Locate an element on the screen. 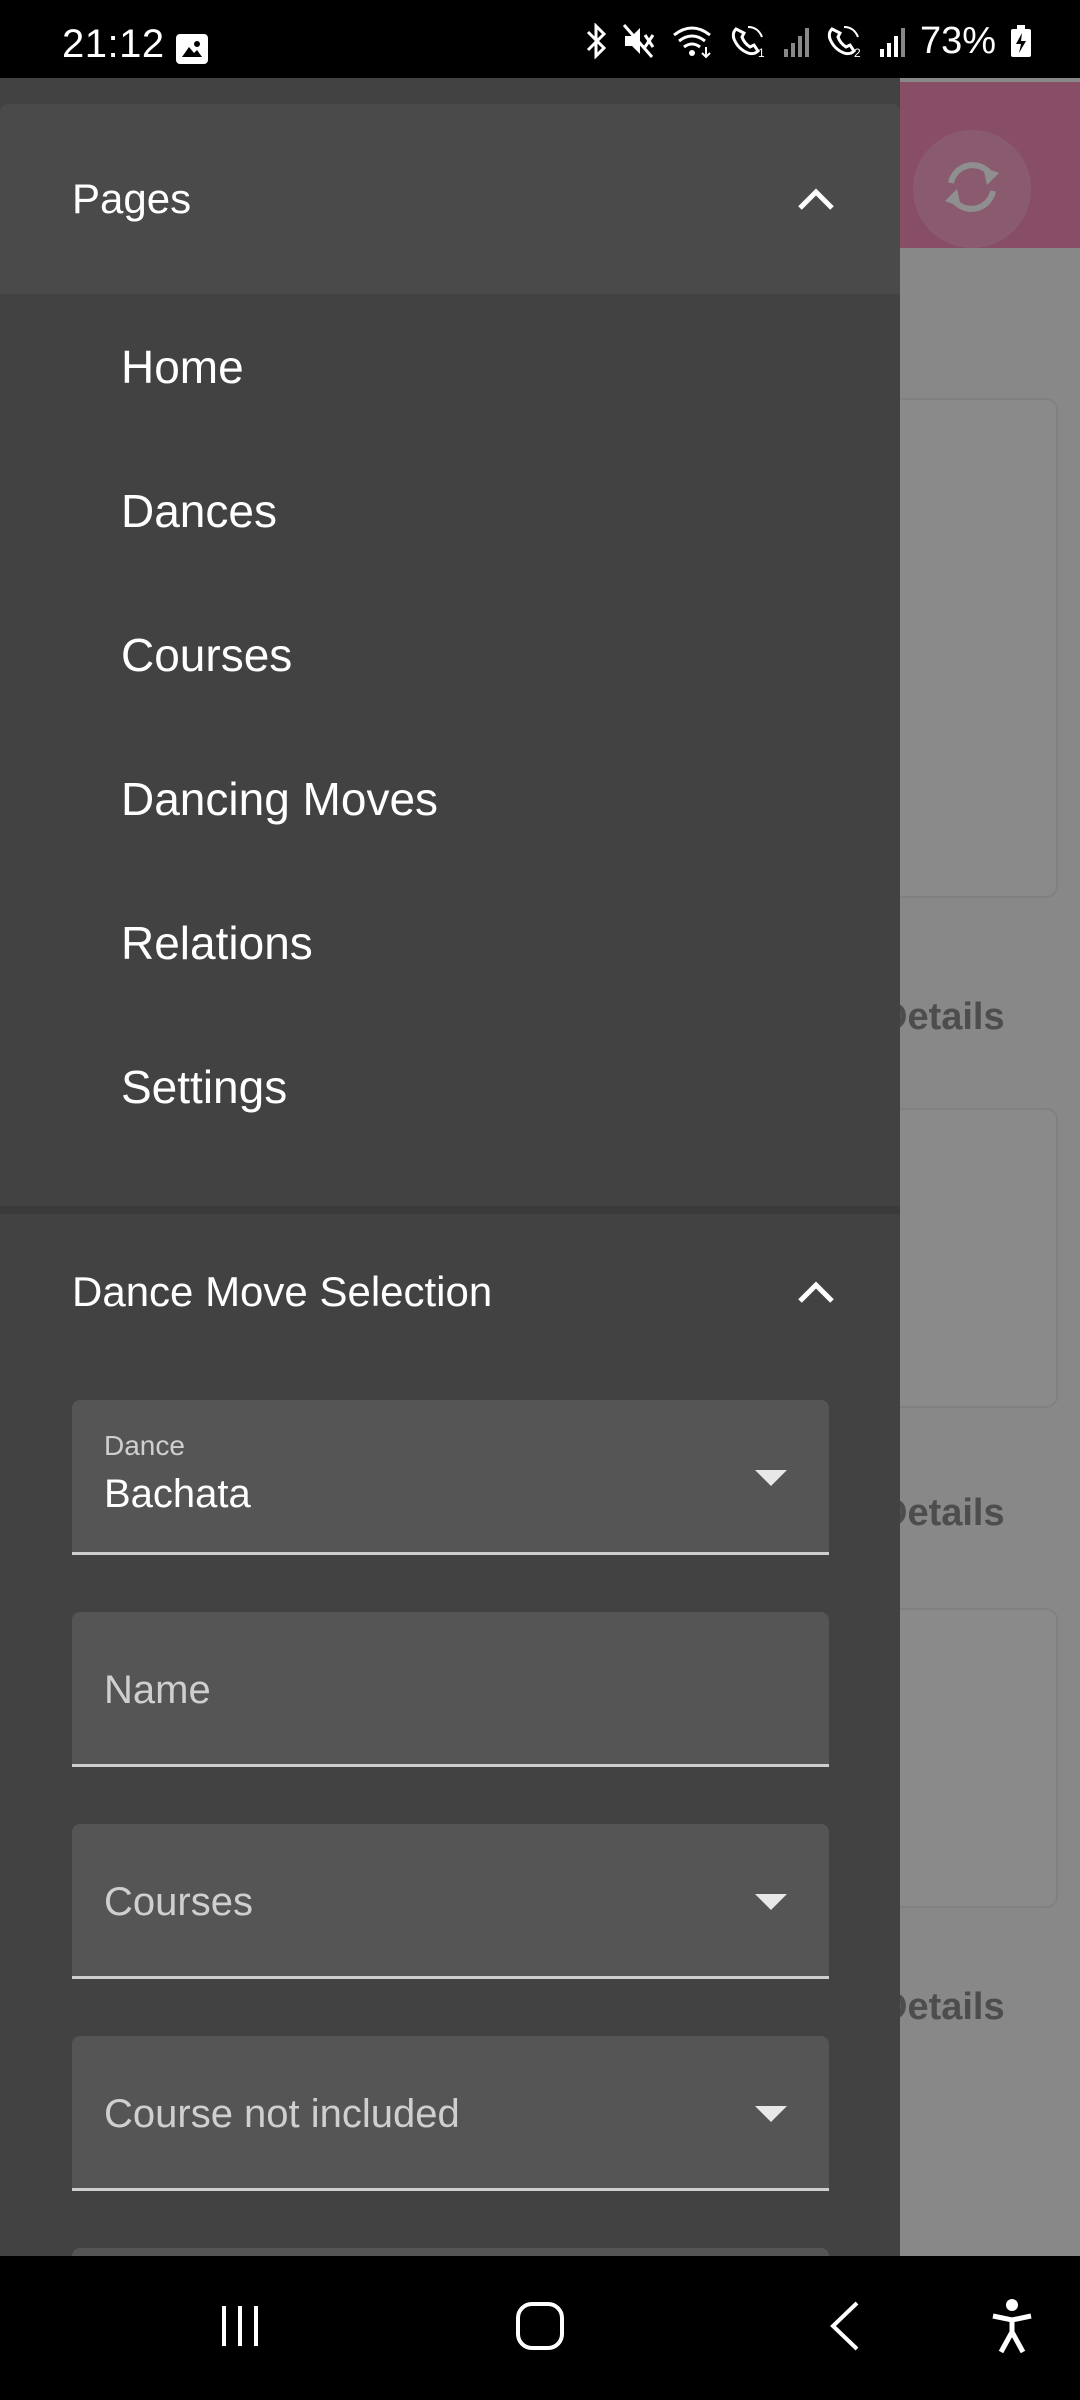  home-icon is located at coordinates (540, 2328).